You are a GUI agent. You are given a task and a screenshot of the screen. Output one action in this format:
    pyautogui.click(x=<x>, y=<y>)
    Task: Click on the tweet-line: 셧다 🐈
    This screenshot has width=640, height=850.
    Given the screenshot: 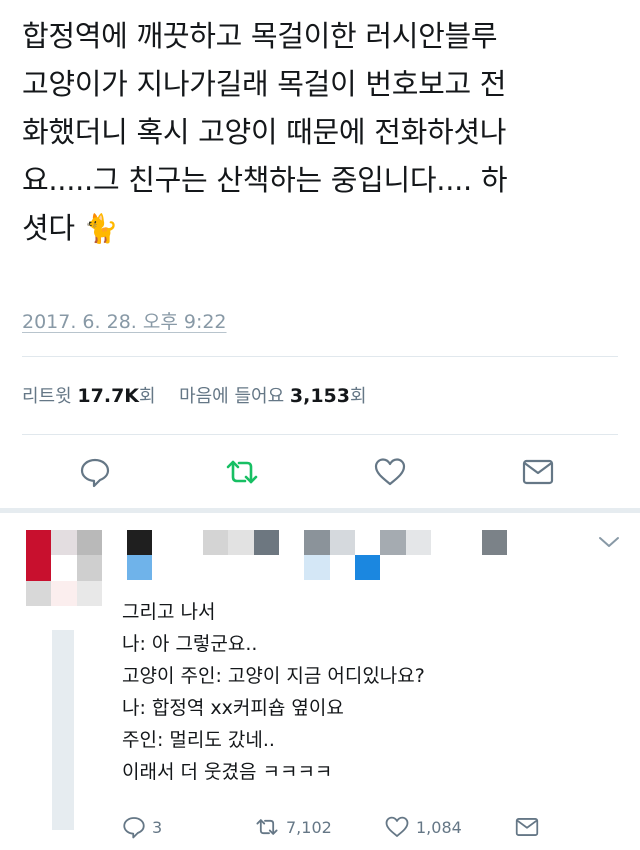 What is the action you would take?
    pyautogui.click(x=322, y=228)
    